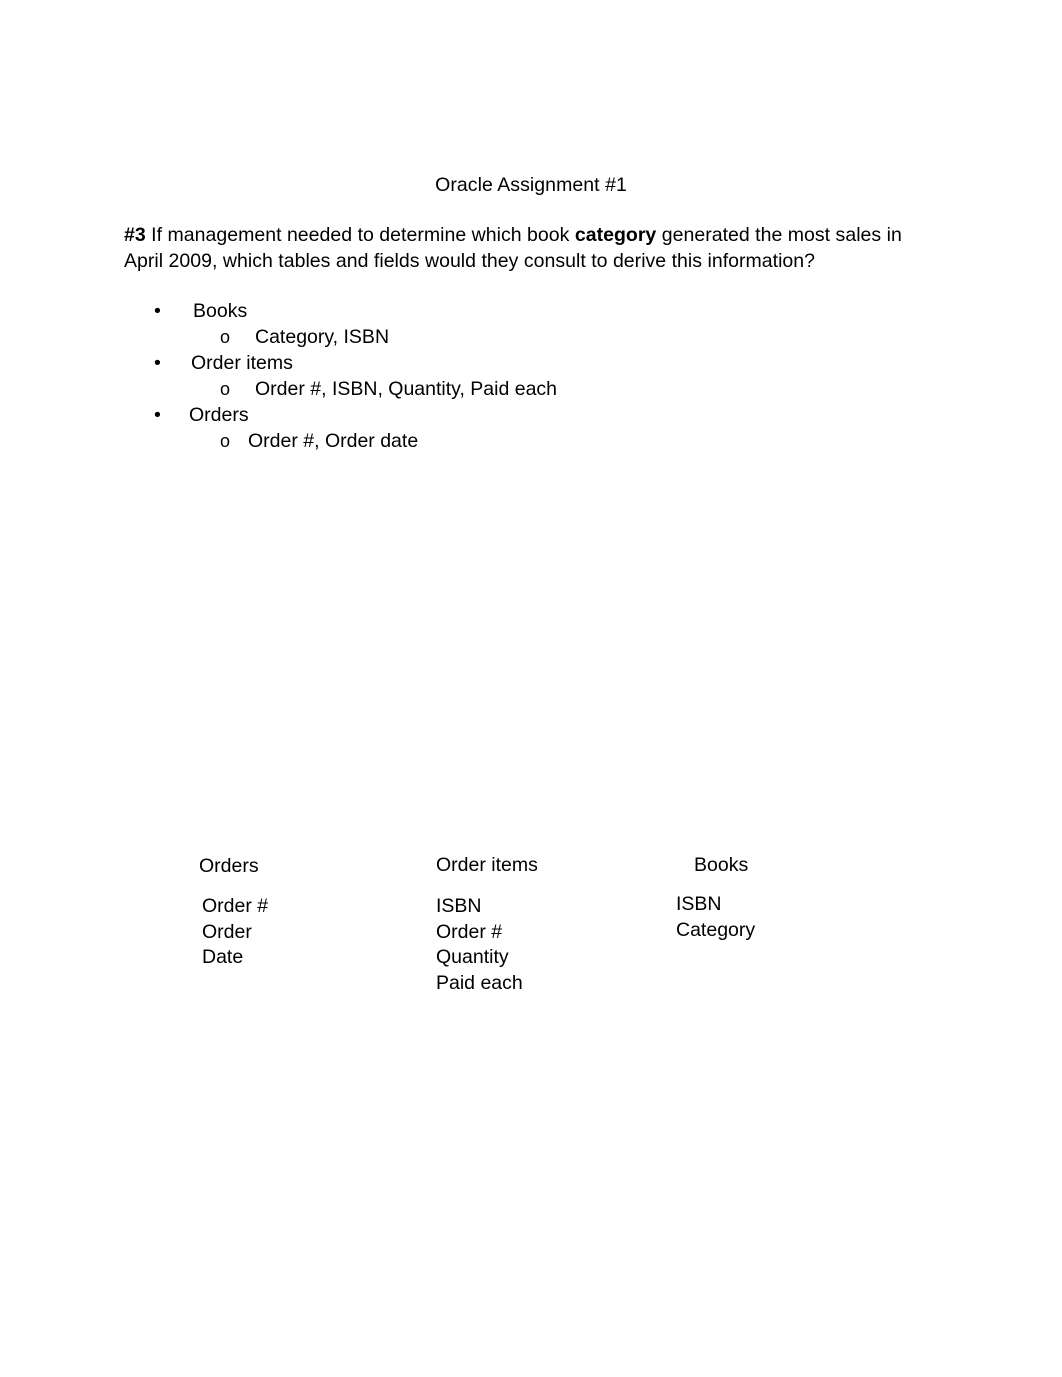 This screenshot has width=1062, height=1377. I want to click on table-field-list: ISBN Order # Quantity Paid each, so click(479, 945).